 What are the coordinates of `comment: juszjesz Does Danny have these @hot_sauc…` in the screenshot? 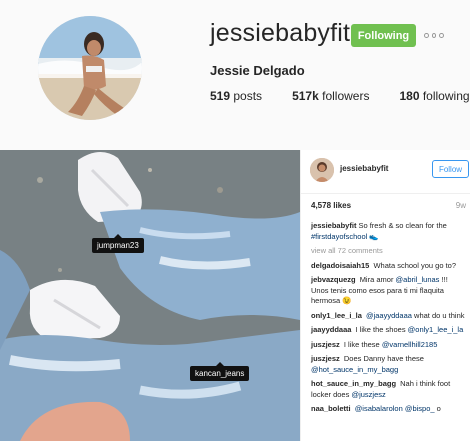 It's located at (388, 364).